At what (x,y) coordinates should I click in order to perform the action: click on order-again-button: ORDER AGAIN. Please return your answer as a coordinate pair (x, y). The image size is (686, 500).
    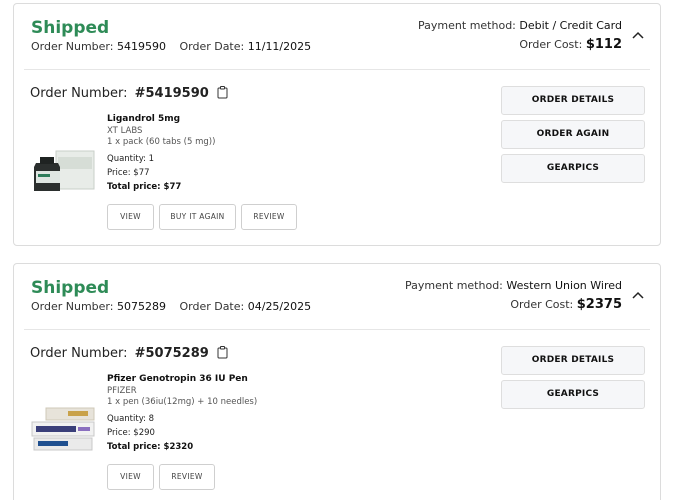
    Looking at the image, I should click on (573, 134).